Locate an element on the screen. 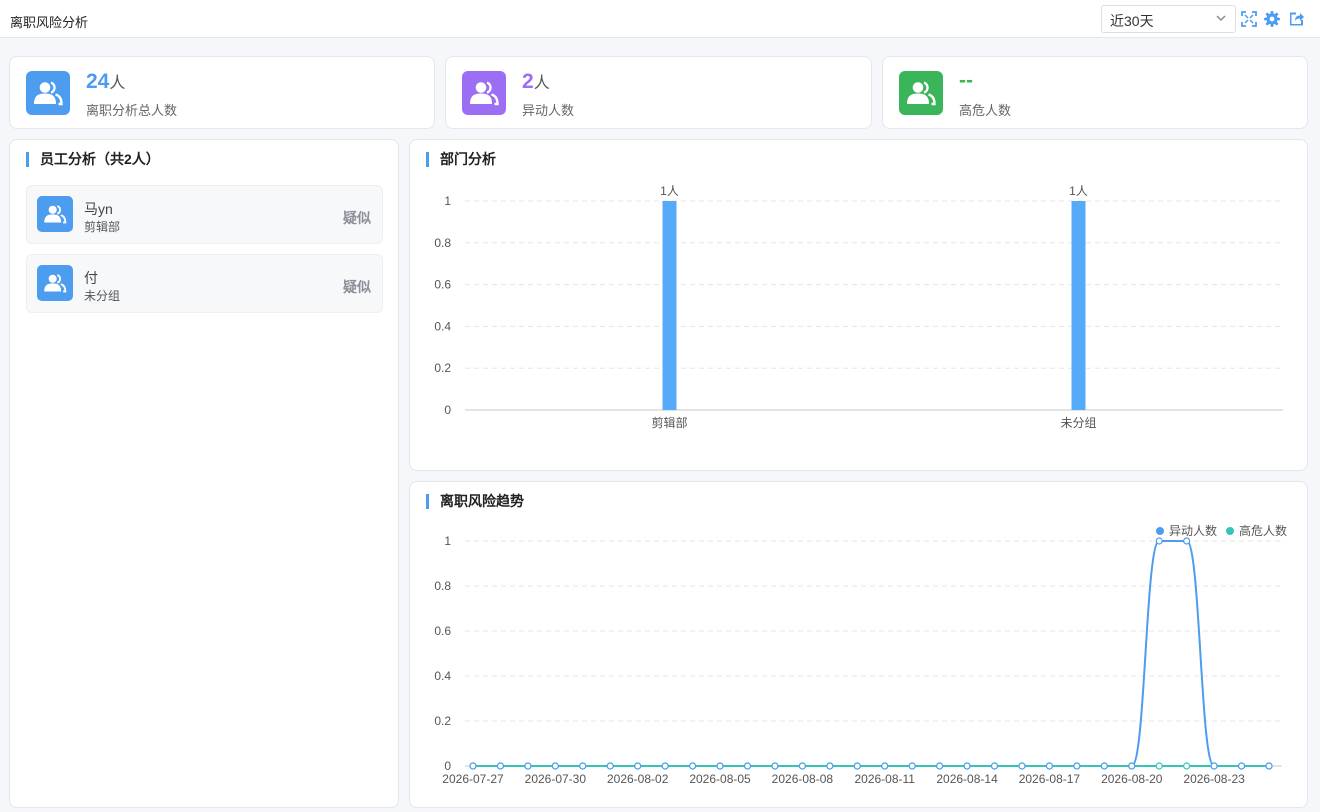 The height and width of the screenshot is (812, 1320). stat-value: 24人 is located at coordinates (105, 81).